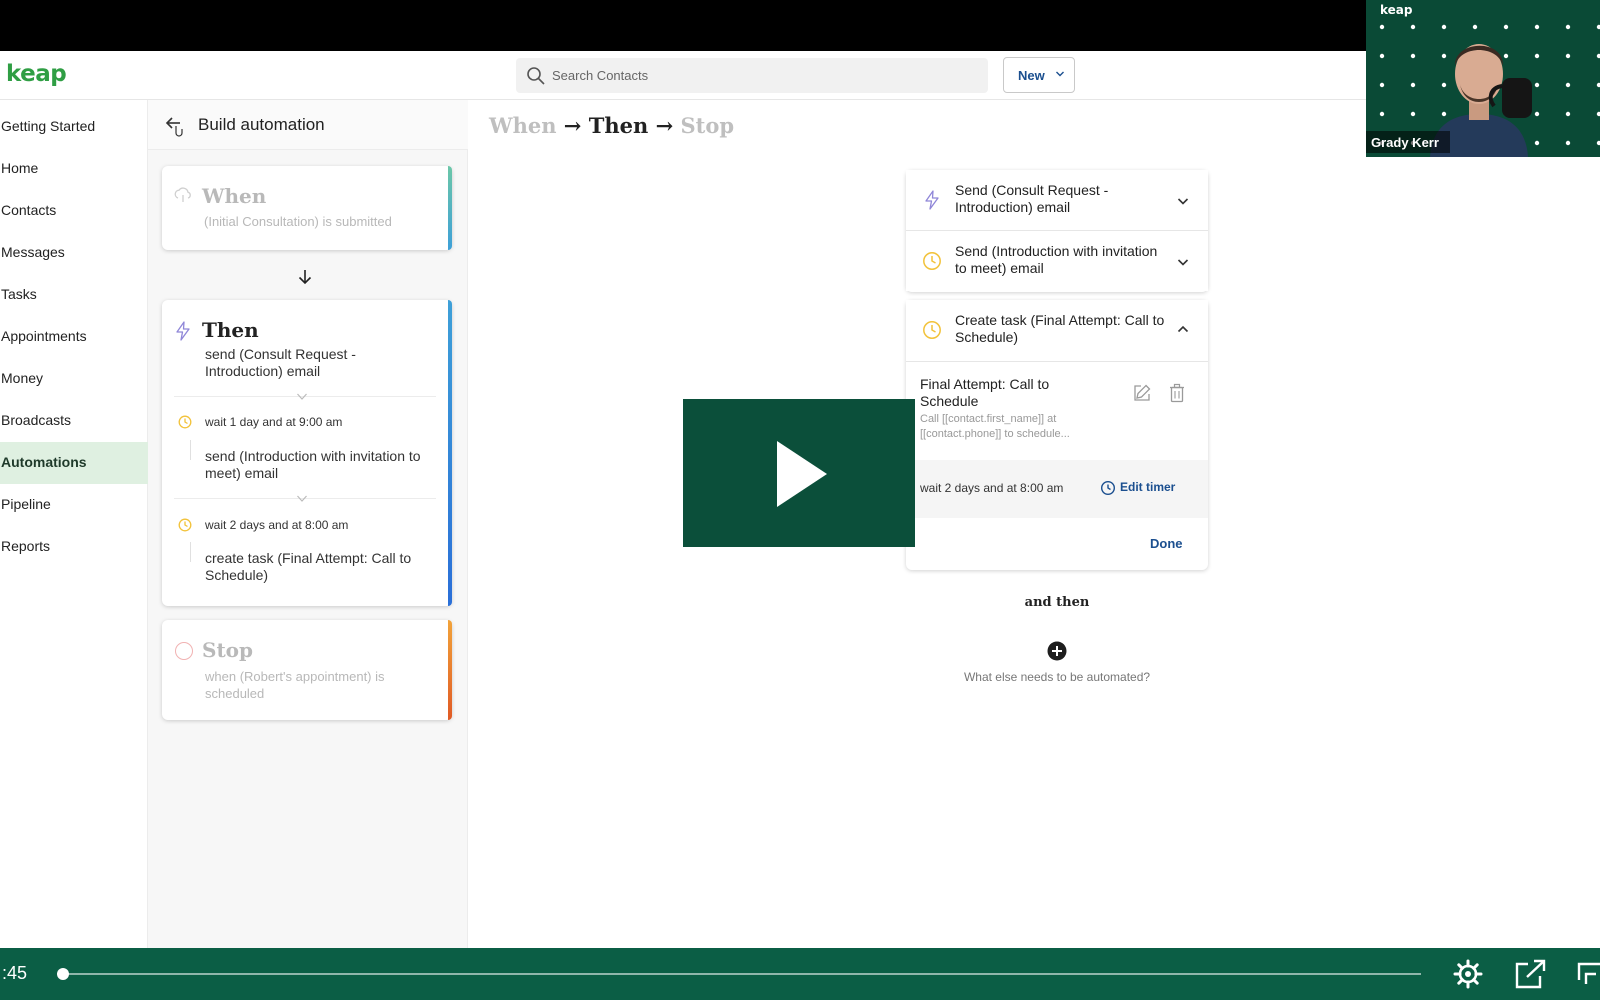 This screenshot has width=1600, height=1000. What do you see at coordinates (802, 474) in the screenshot?
I see `play-icon` at bounding box center [802, 474].